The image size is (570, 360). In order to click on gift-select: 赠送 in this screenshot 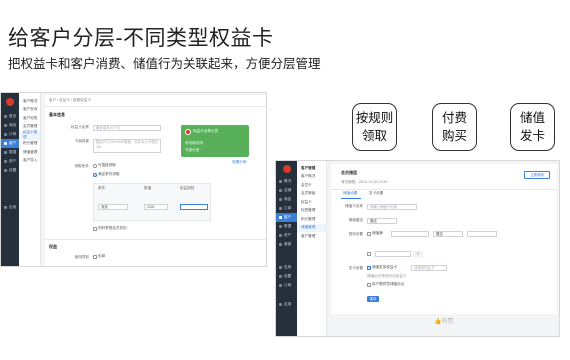, I will do `click(382, 221)`.